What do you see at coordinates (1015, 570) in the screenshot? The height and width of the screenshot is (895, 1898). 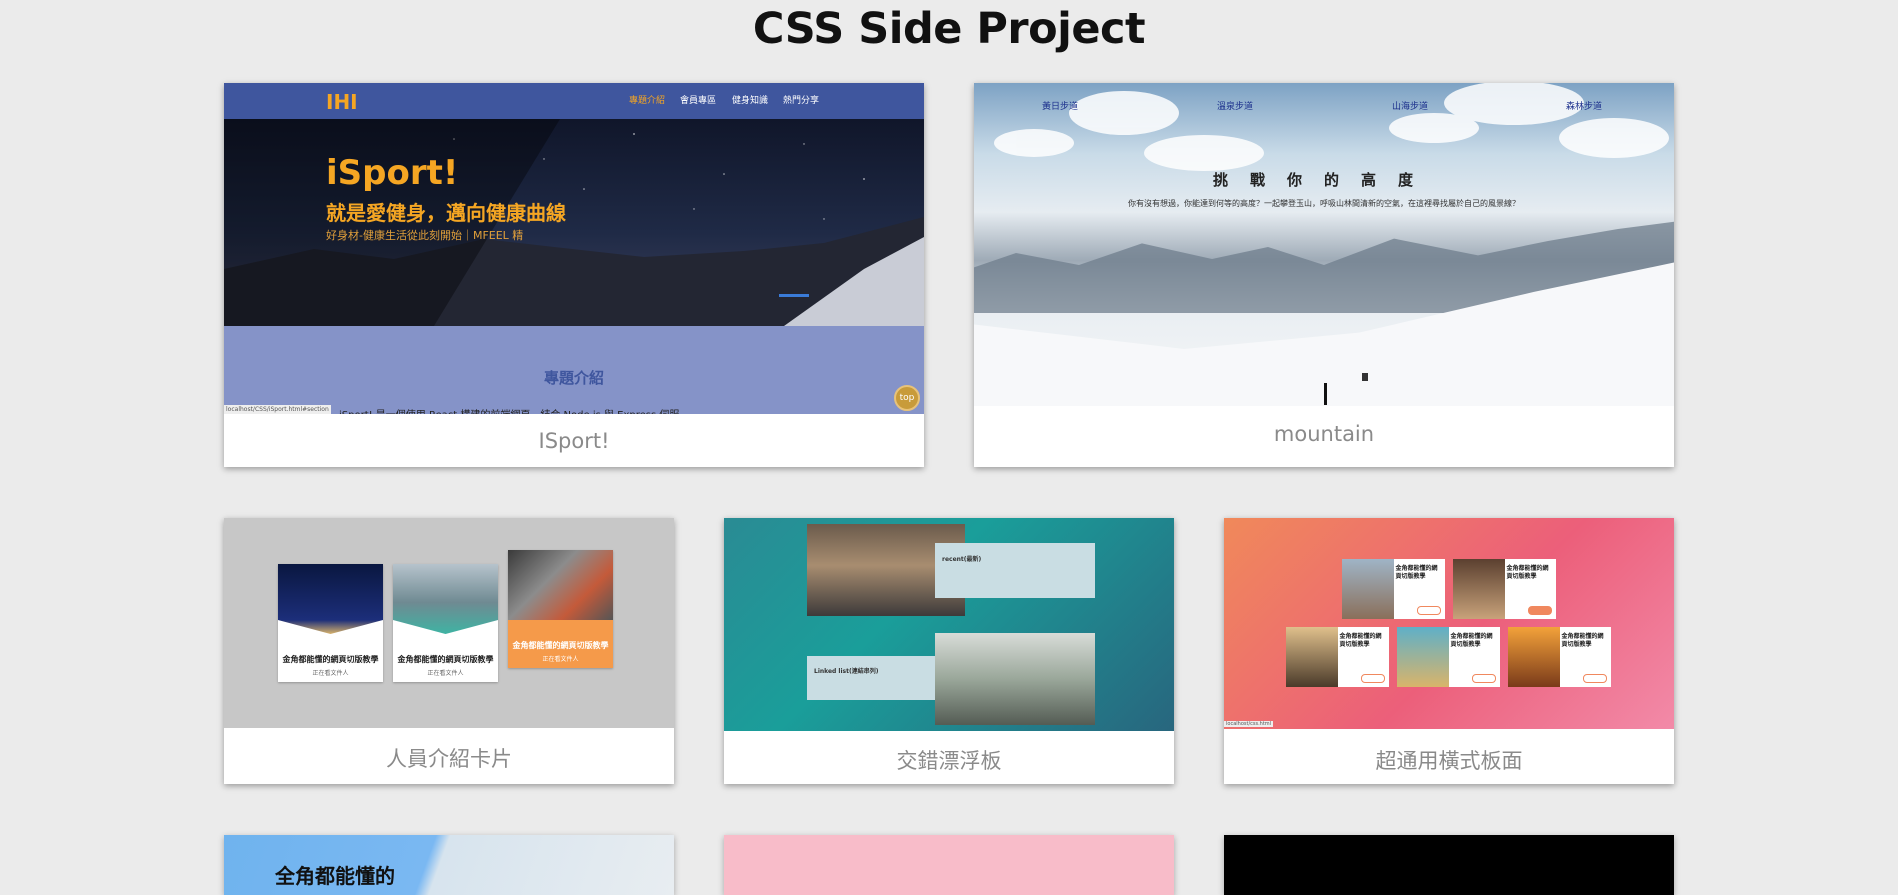 I see `floating-text-box` at bounding box center [1015, 570].